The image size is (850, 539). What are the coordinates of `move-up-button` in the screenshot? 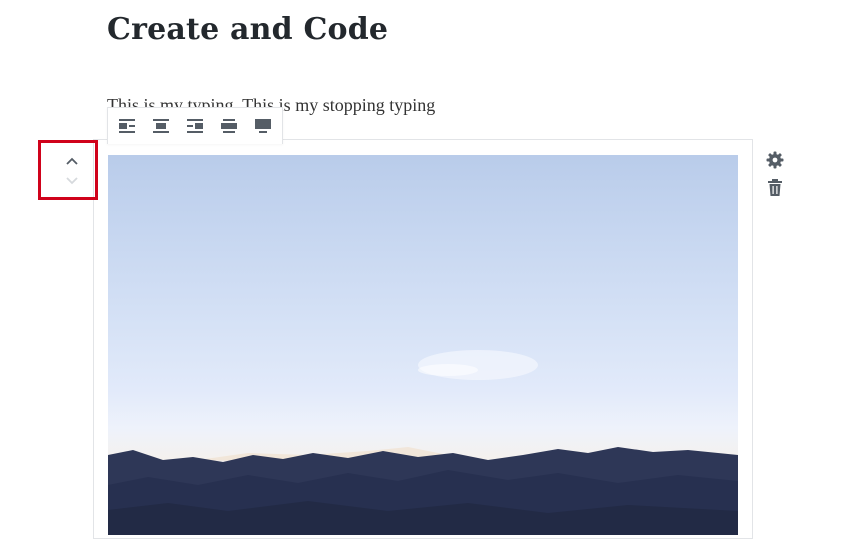 It's located at (72, 161).